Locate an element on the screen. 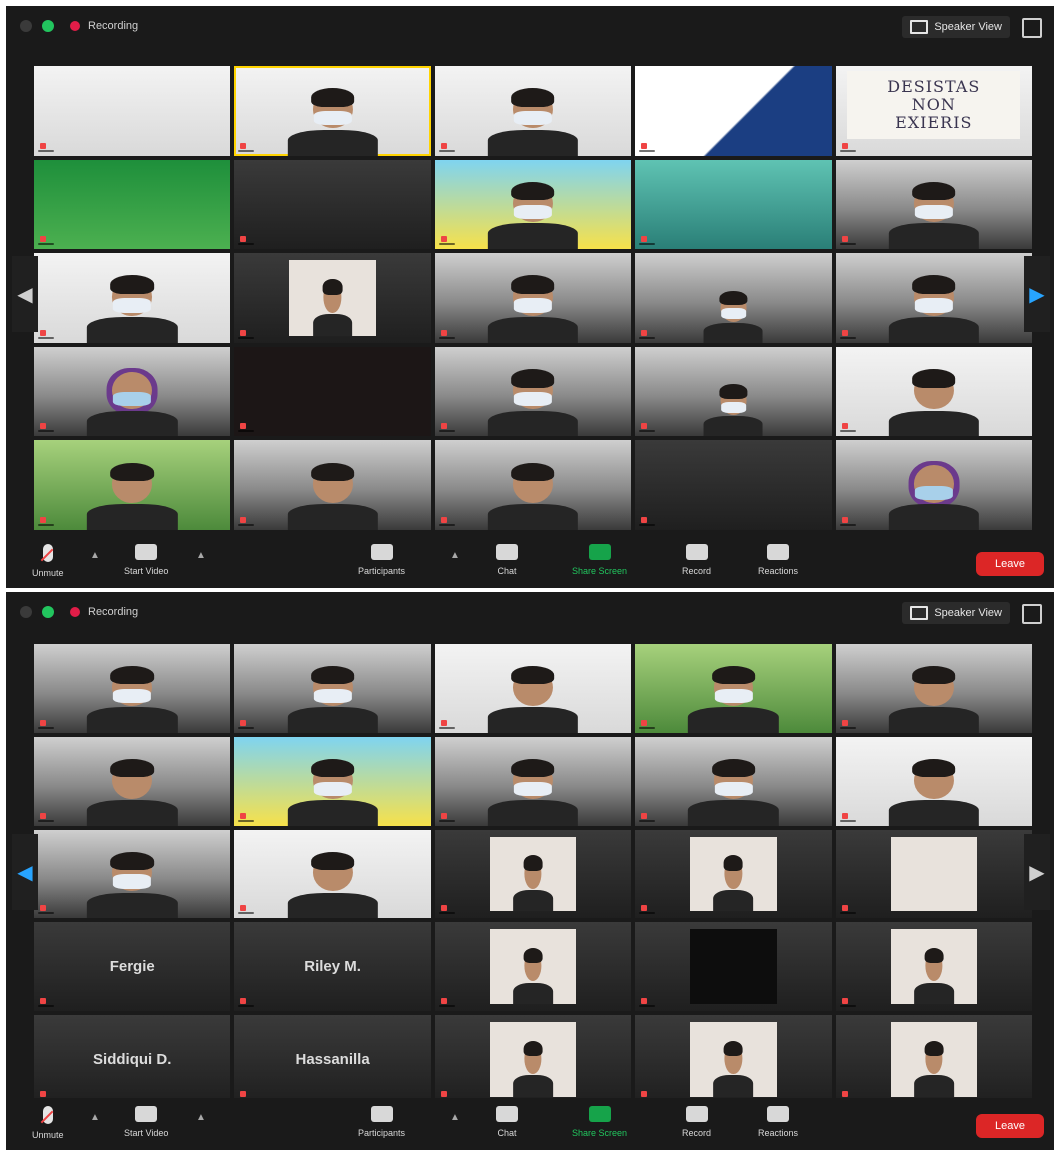 The height and width of the screenshot is (1156, 1056). chat-bubble-icon is located at coordinates (507, 552).